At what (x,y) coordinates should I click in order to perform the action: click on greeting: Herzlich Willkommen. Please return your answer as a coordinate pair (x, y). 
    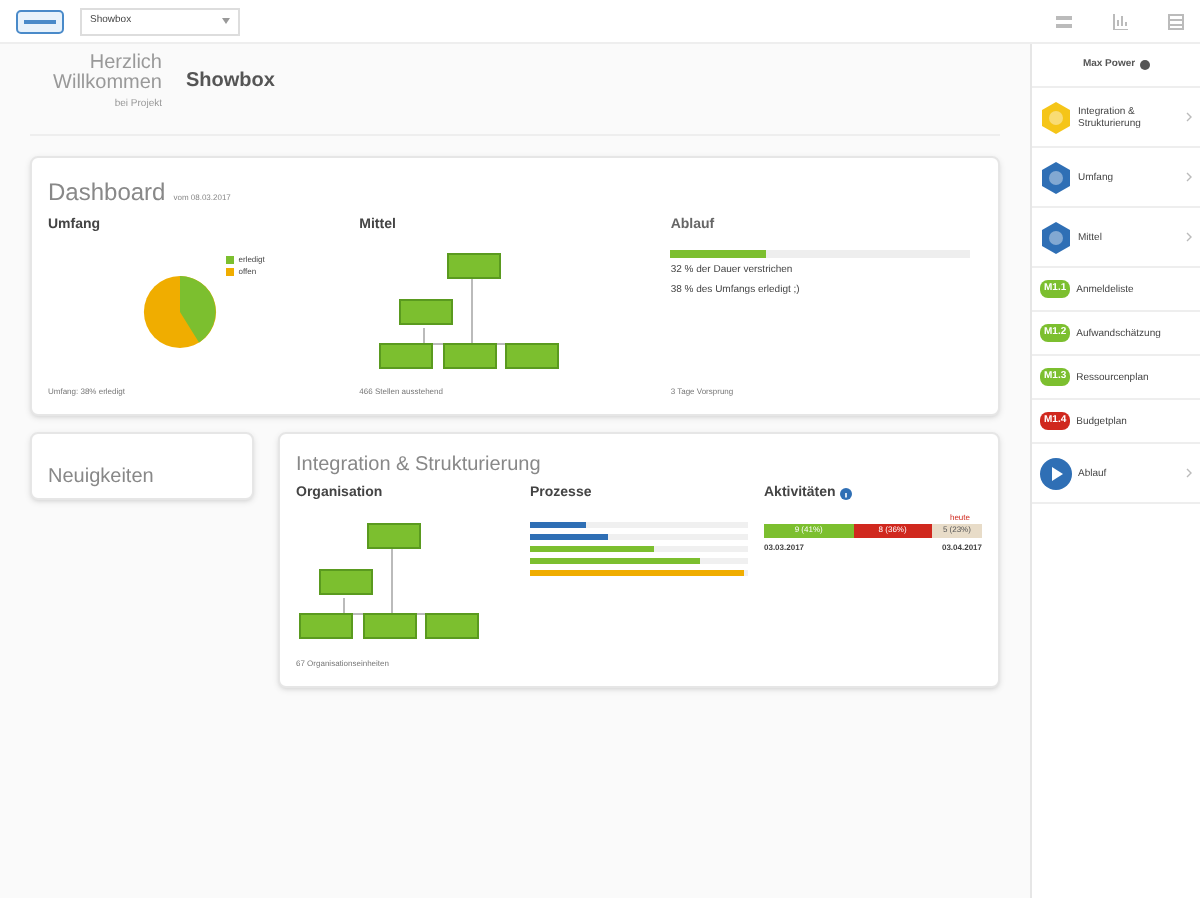
    Looking at the image, I should click on (106, 74).